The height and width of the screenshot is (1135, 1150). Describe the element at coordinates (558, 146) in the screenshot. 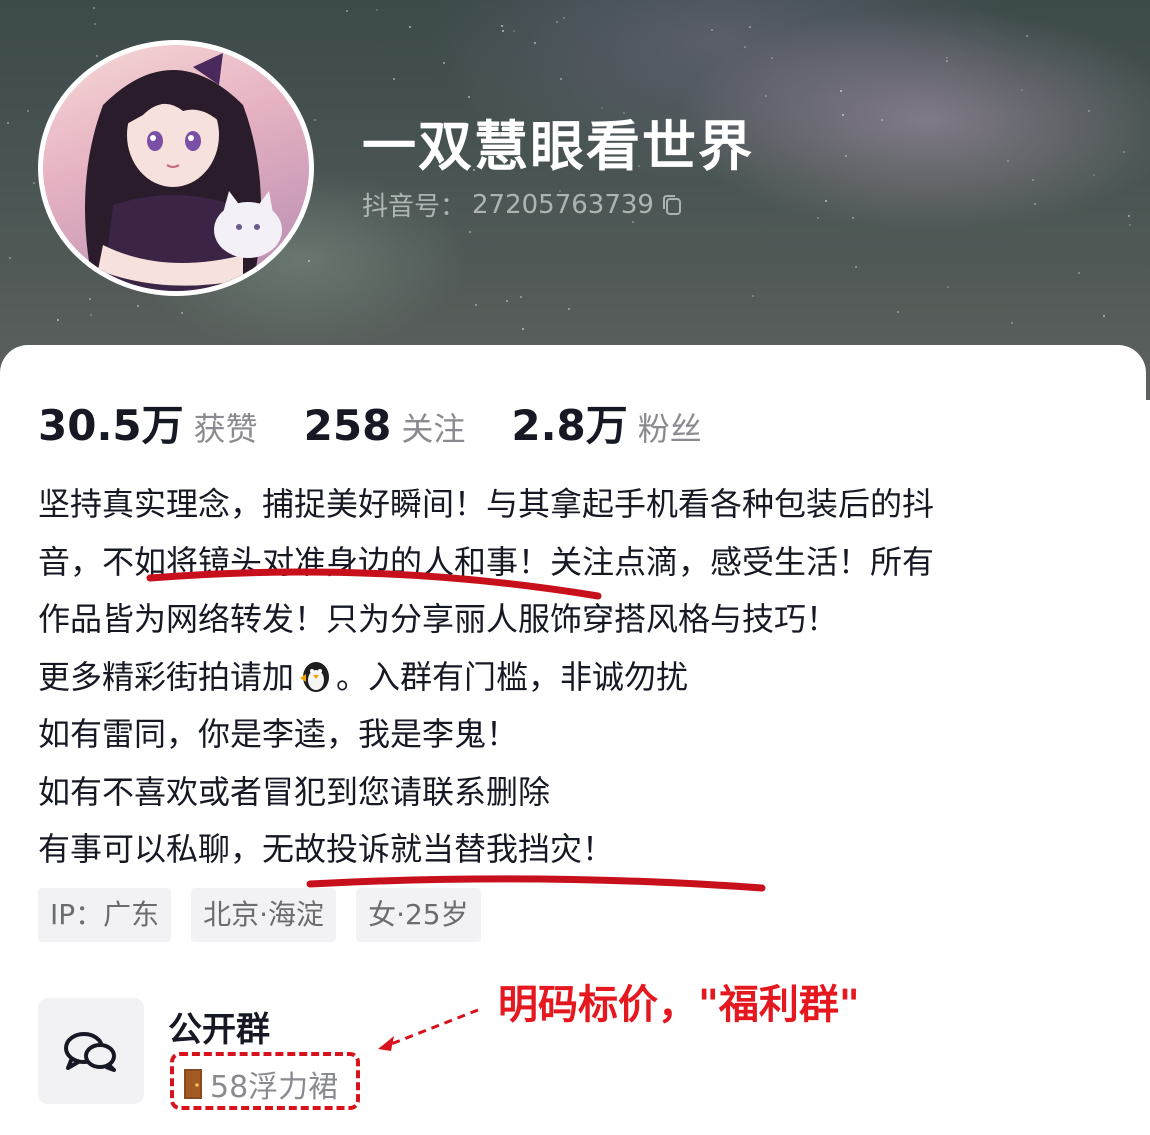

I see `profile-name: 一双慧眼看世界` at that location.